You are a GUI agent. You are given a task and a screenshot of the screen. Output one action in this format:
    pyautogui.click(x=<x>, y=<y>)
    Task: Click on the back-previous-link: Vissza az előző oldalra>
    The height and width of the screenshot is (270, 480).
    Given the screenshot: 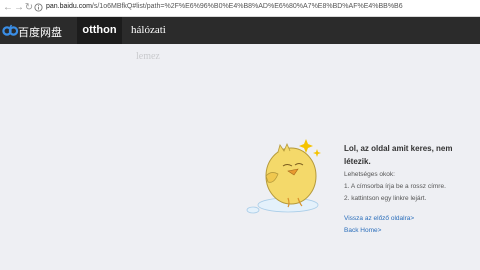 What is the action you would take?
    pyautogui.click(x=379, y=218)
    